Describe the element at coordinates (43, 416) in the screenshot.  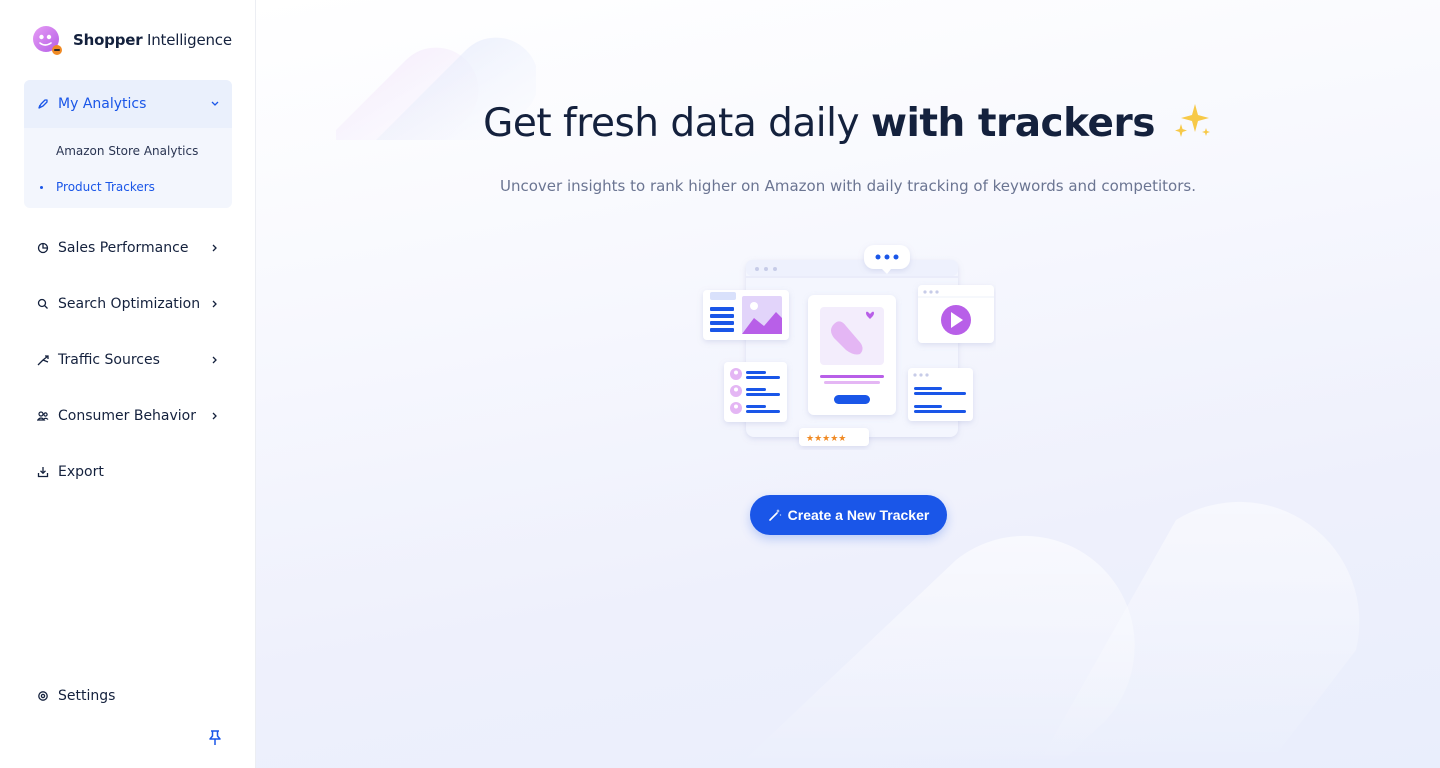
I see `users-icon` at that location.